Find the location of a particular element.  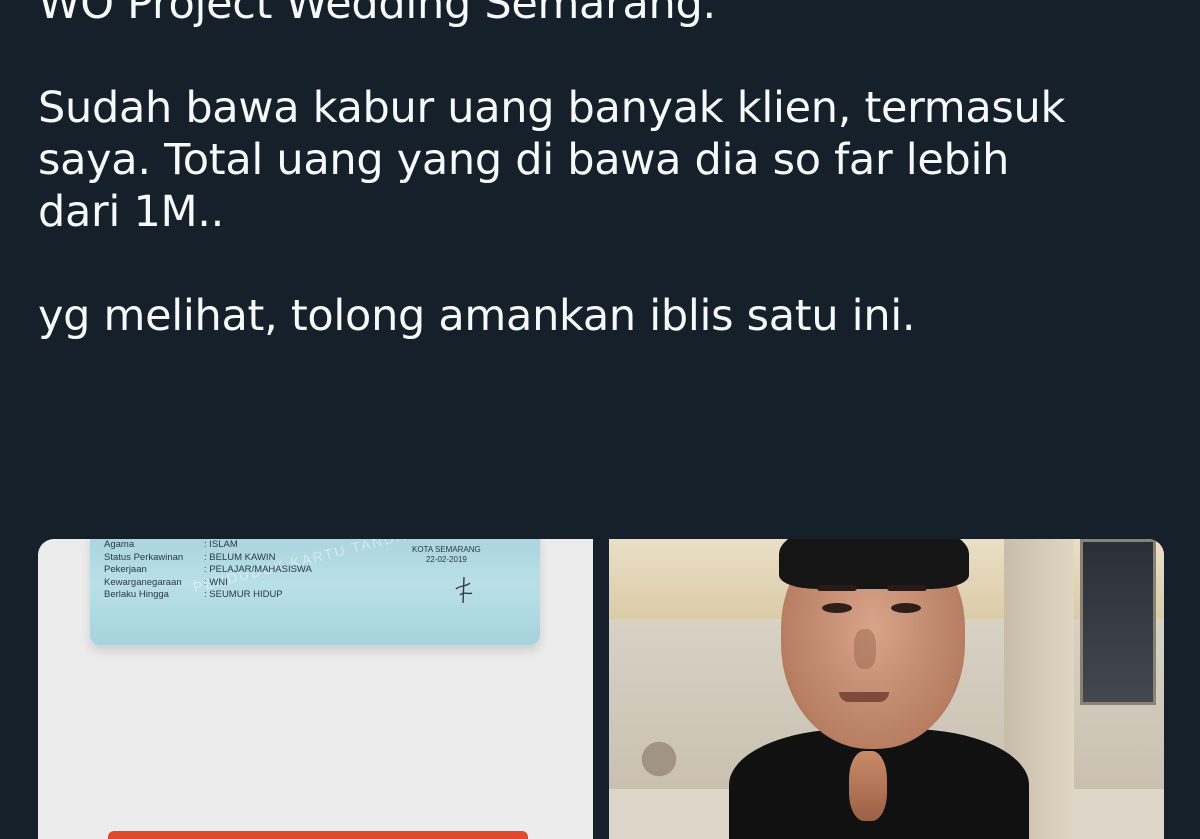

id-card-row: Status Perkawinan: BELUM KAWIN is located at coordinates (190, 557).